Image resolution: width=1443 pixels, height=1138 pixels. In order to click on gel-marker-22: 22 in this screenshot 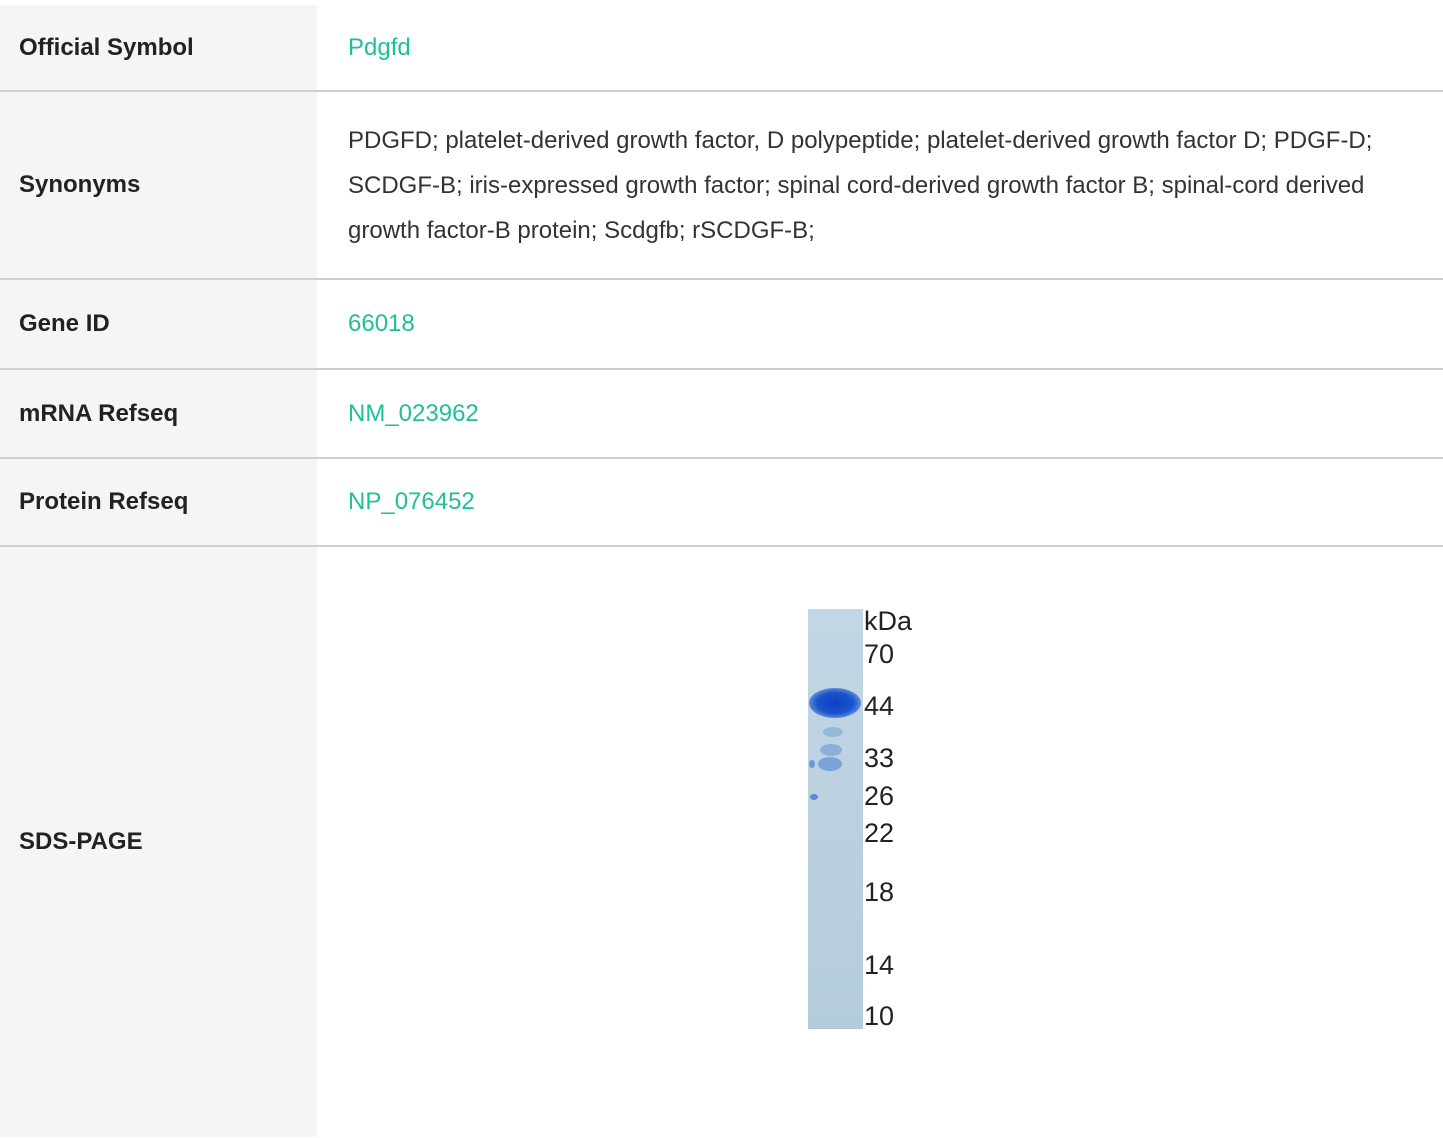, I will do `click(879, 833)`.